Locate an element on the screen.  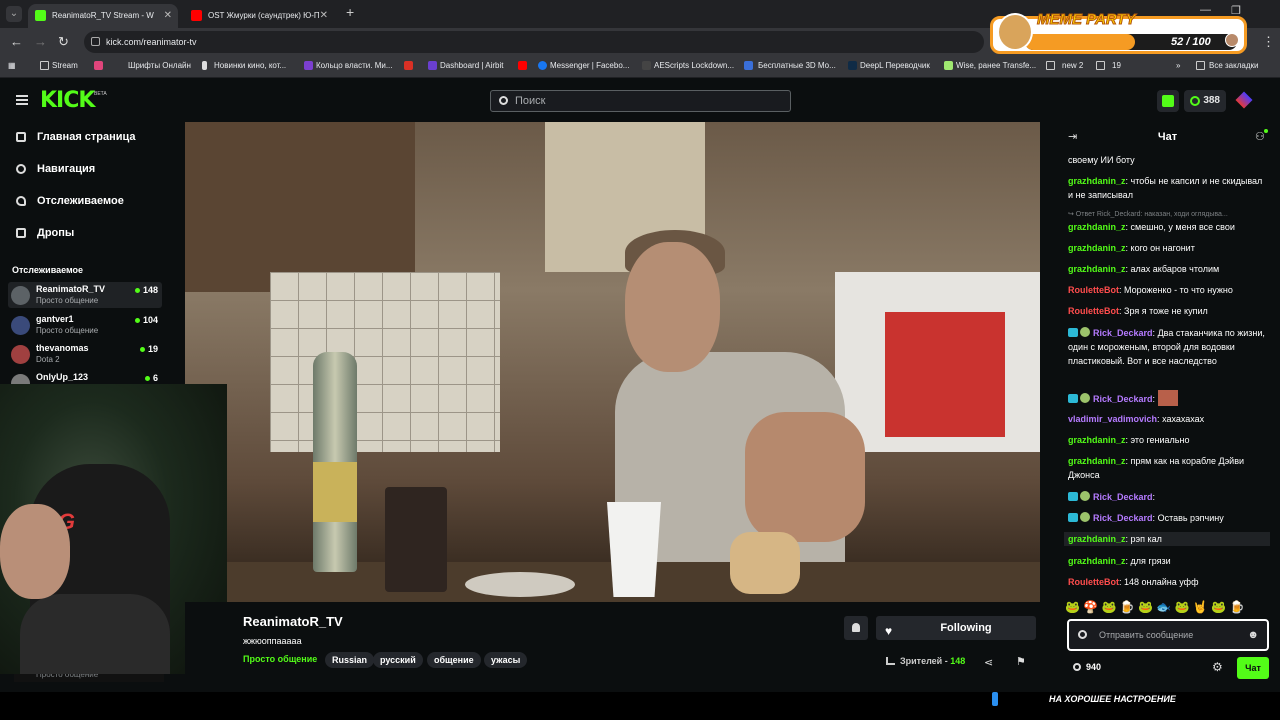
emote-badge-icon is located at coordinates (1085, 398).